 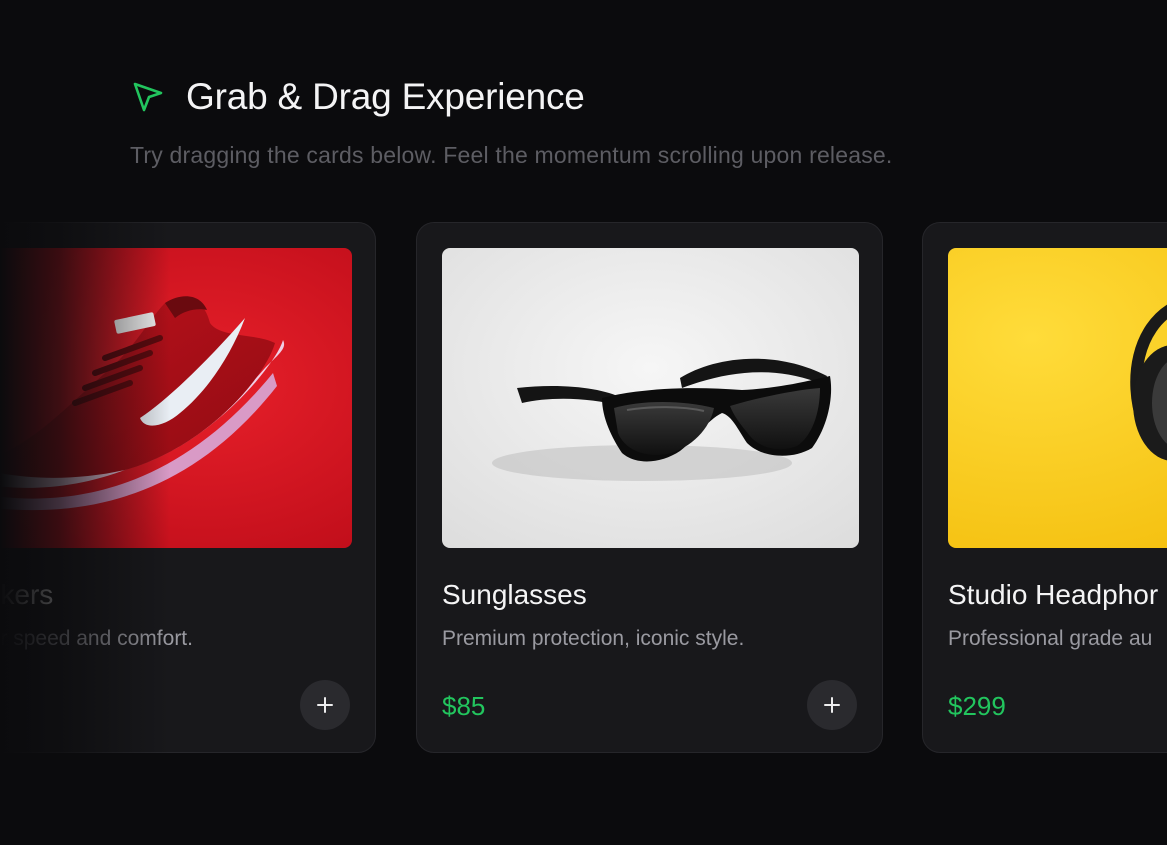 What do you see at coordinates (1053, 594) in the screenshot?
I see `card-title: Studio Headphor` at bounding box center [1053, 594].